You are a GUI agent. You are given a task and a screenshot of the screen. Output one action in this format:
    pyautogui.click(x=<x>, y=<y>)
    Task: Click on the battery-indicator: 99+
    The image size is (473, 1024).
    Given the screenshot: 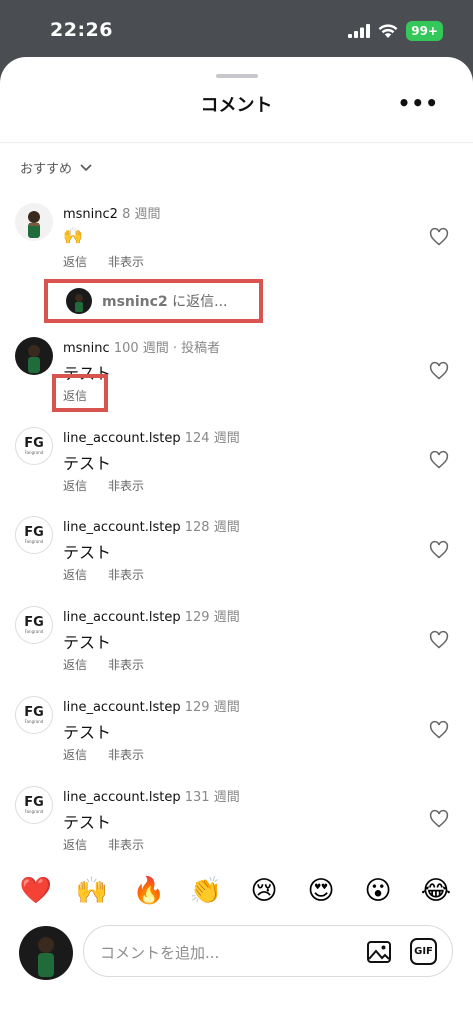 What is the action you would take?
    pyautogui.click(x=424, y=31)
    